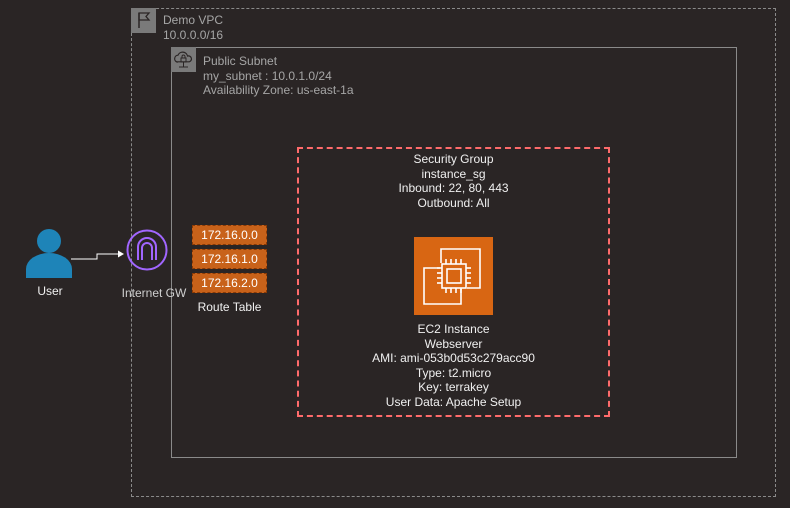 This screenshot has height=508, width=790. I want to click on internet-gateway-label: Internet GW, so click(154, 293).